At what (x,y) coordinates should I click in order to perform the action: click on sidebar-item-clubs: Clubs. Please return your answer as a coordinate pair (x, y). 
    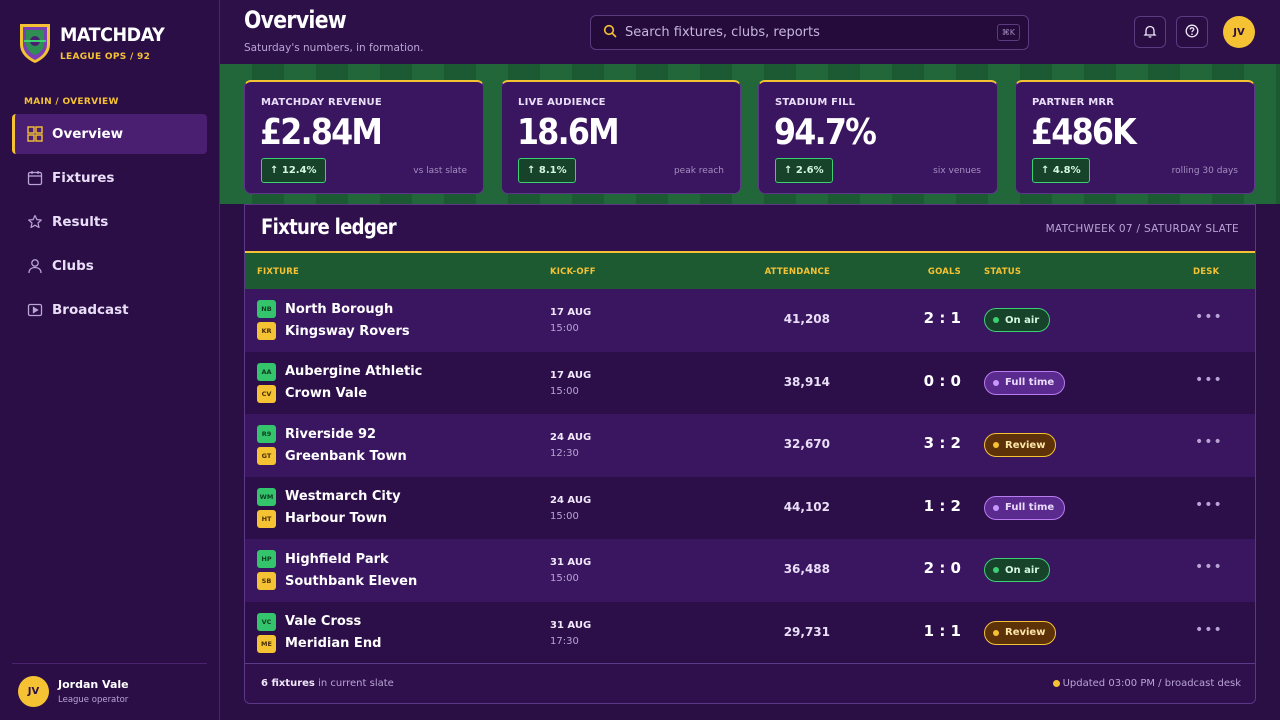
    Looking at the image, I should click on (109, 266).